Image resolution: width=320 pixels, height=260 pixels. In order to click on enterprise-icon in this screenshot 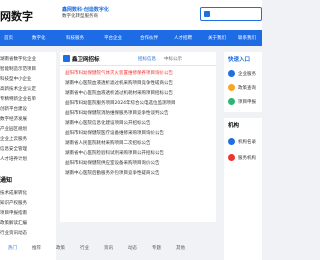, I will do `click(231, 73)`.